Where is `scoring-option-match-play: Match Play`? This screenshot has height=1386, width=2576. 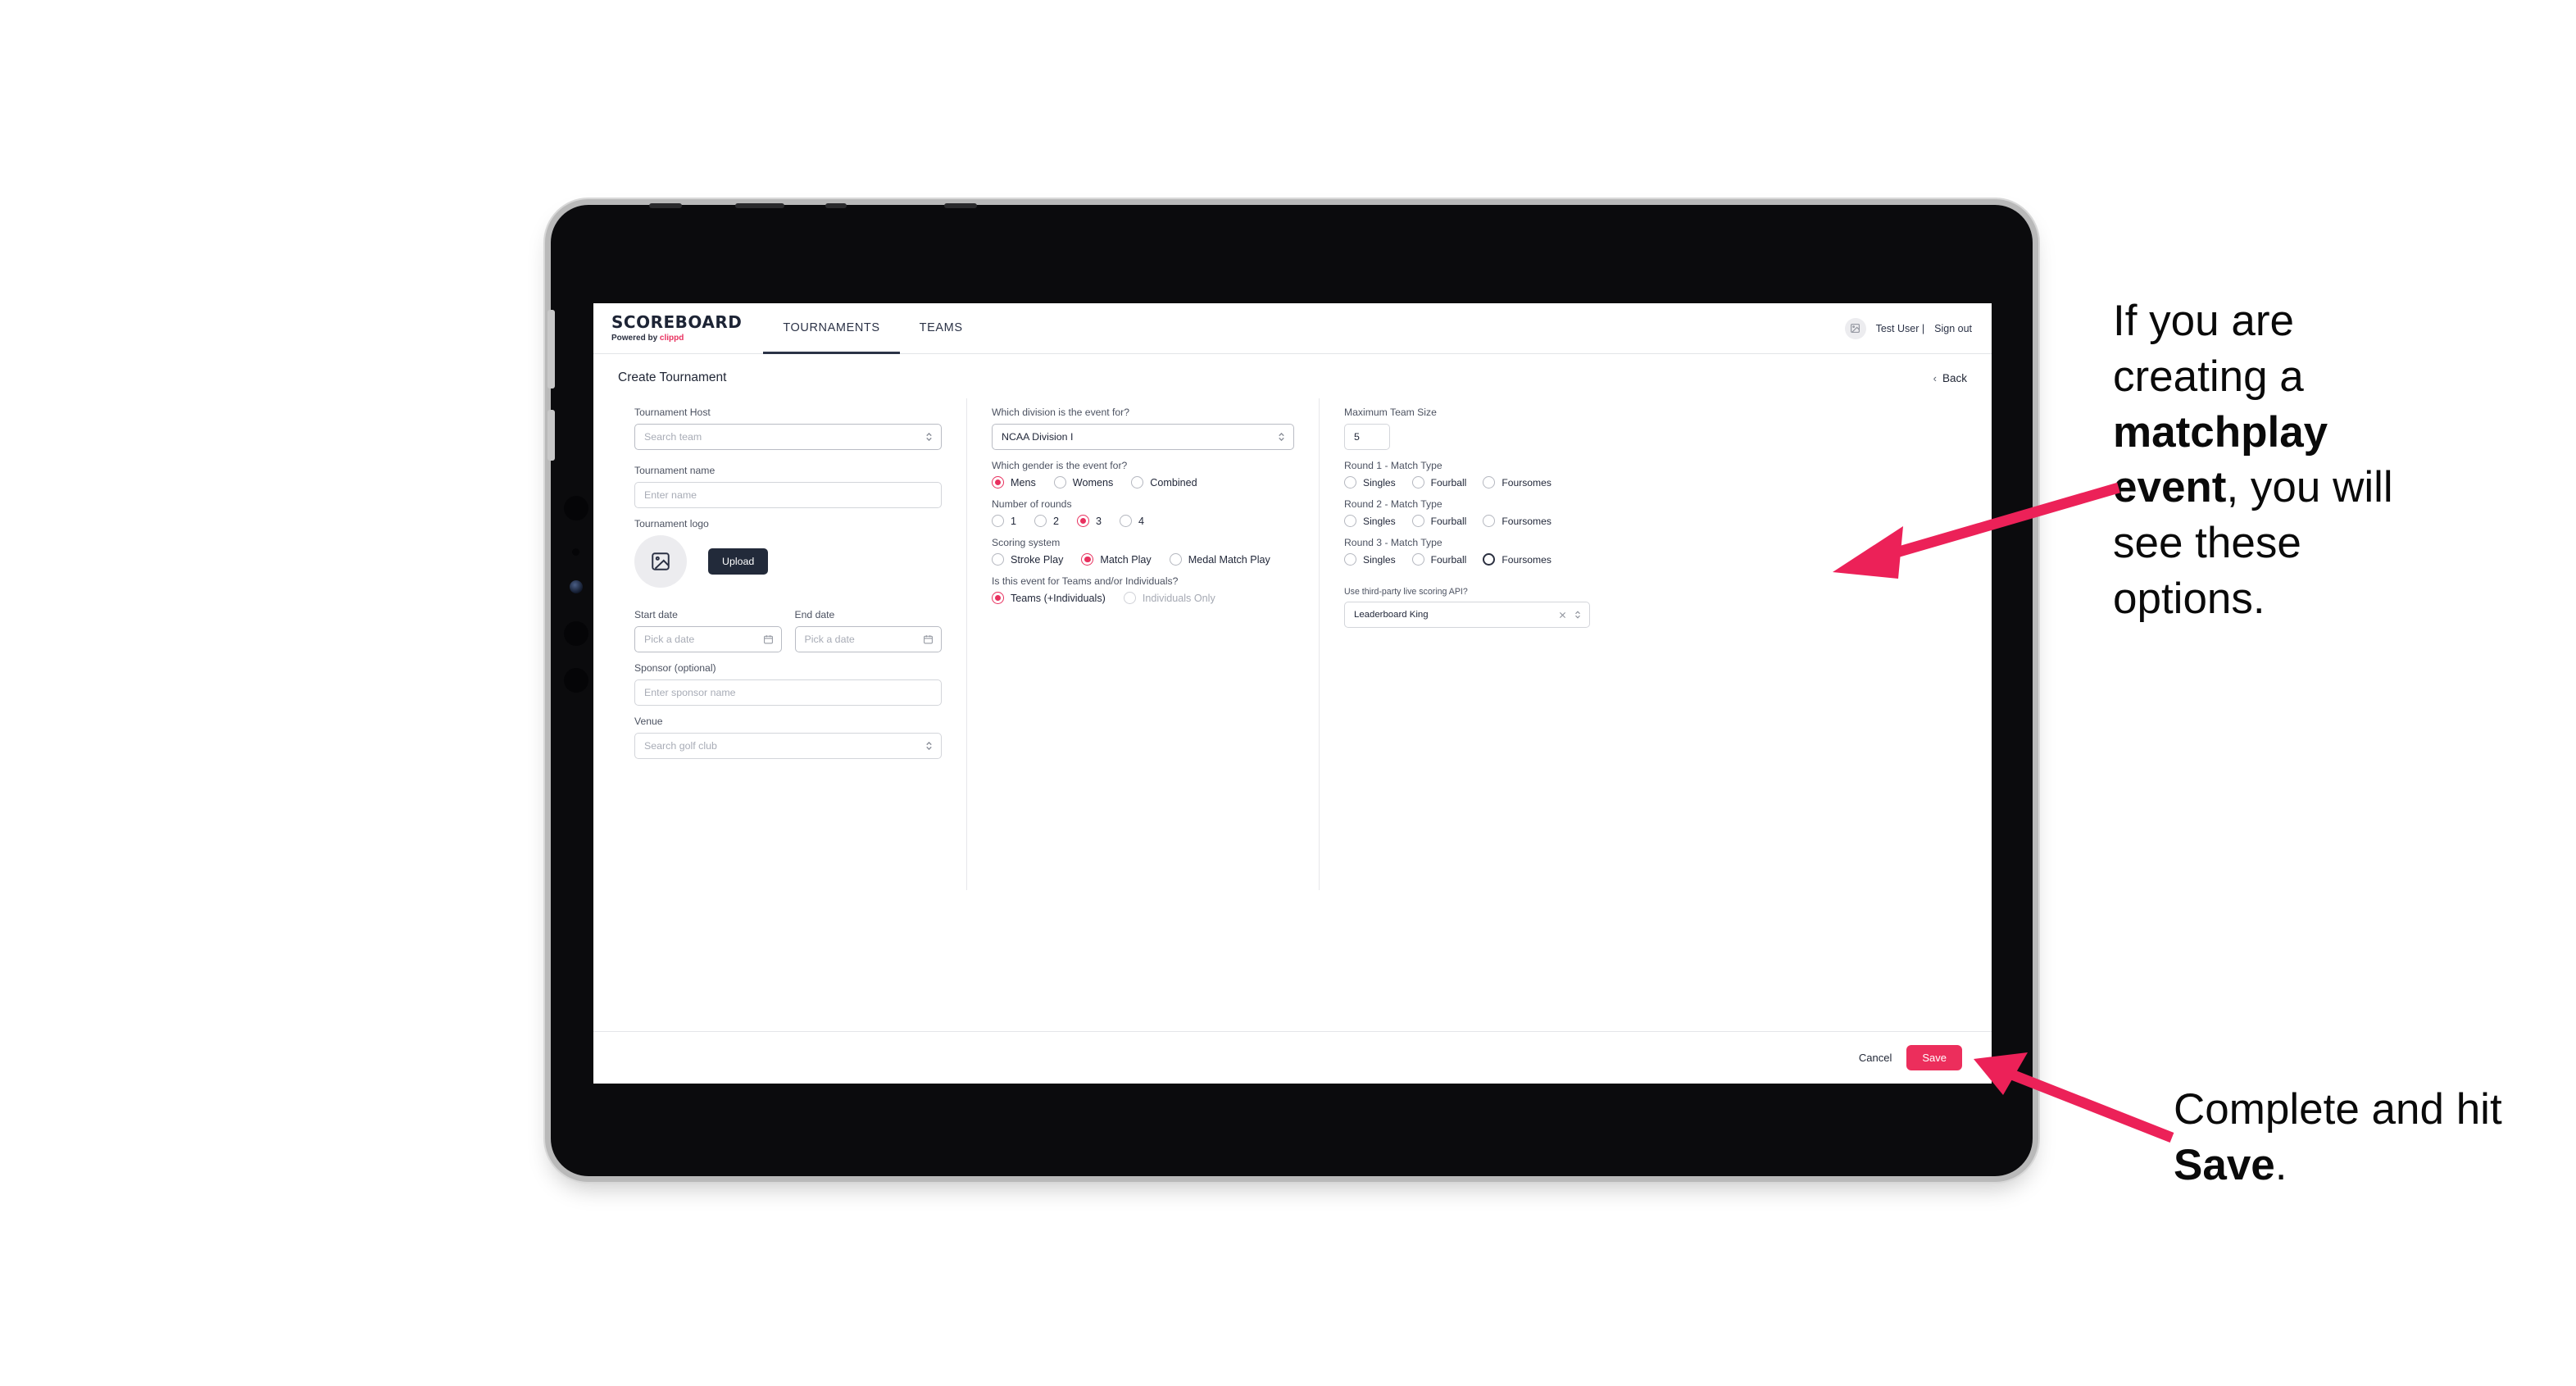
scoring-option-match-play: Match Play is located at coordinates (1116, 559).